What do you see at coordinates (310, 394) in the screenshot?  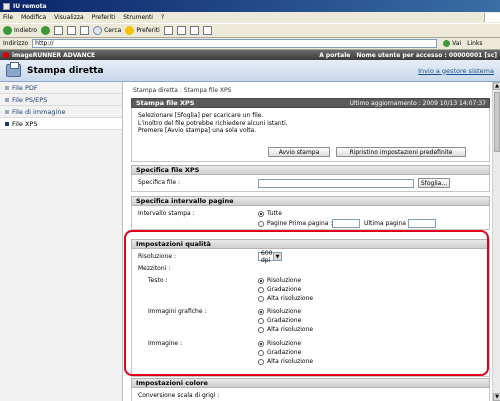 I see `color-section-body: Conversione scala di grigi :` at bounding box center [310, 394].